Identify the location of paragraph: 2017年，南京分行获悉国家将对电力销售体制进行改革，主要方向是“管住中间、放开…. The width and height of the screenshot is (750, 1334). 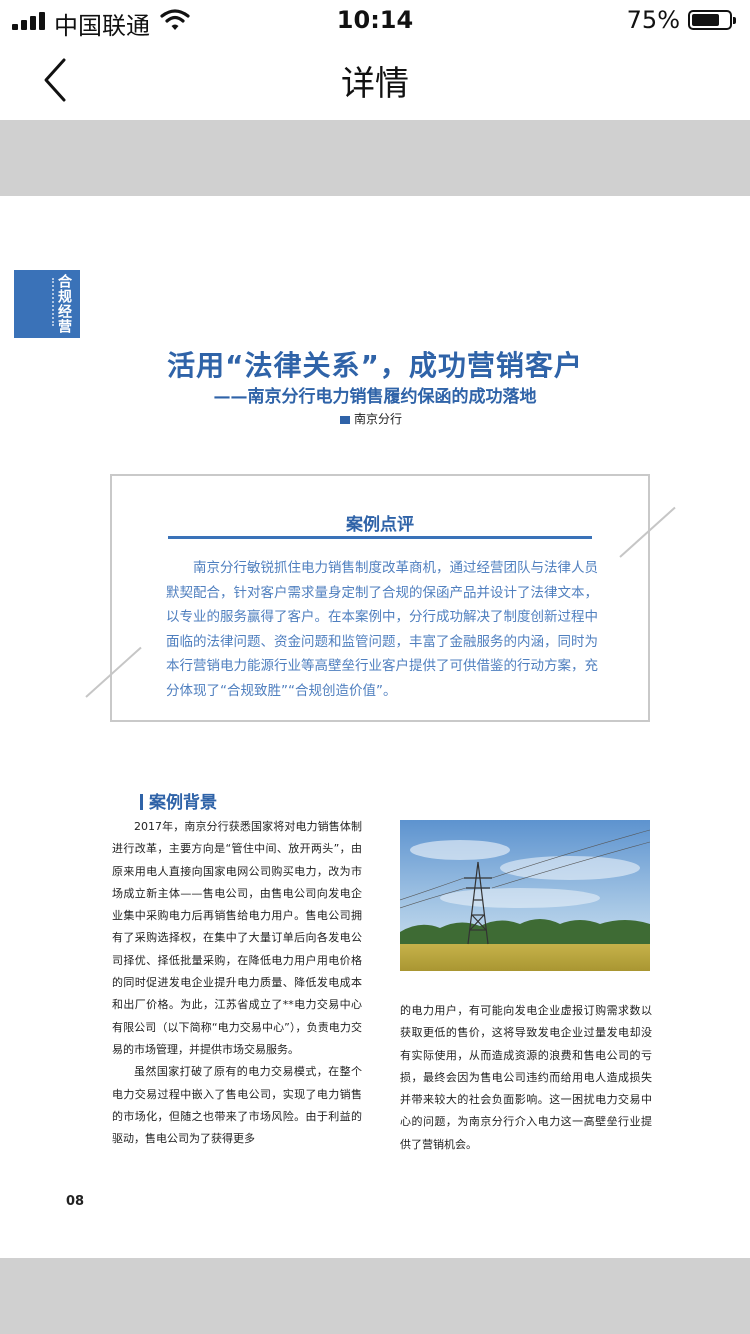
(237, 938).